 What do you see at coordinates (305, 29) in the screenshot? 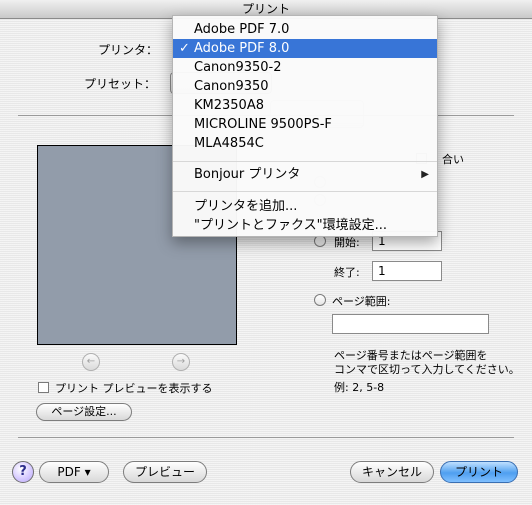
I see `printer-menu-item: Adobe PDF 7.0` at bounding box center [305, 29].